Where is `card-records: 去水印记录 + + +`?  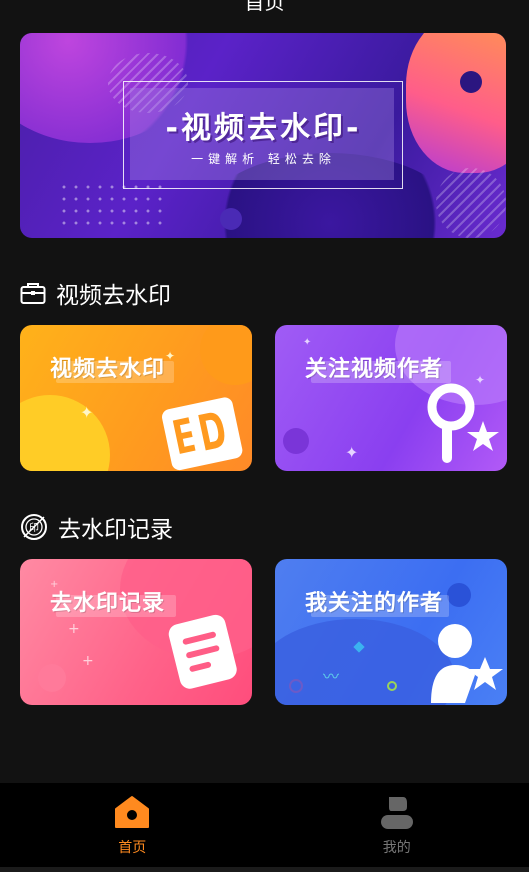 card-records: 去水印记录 + + + is located at coordinates (136, 632).